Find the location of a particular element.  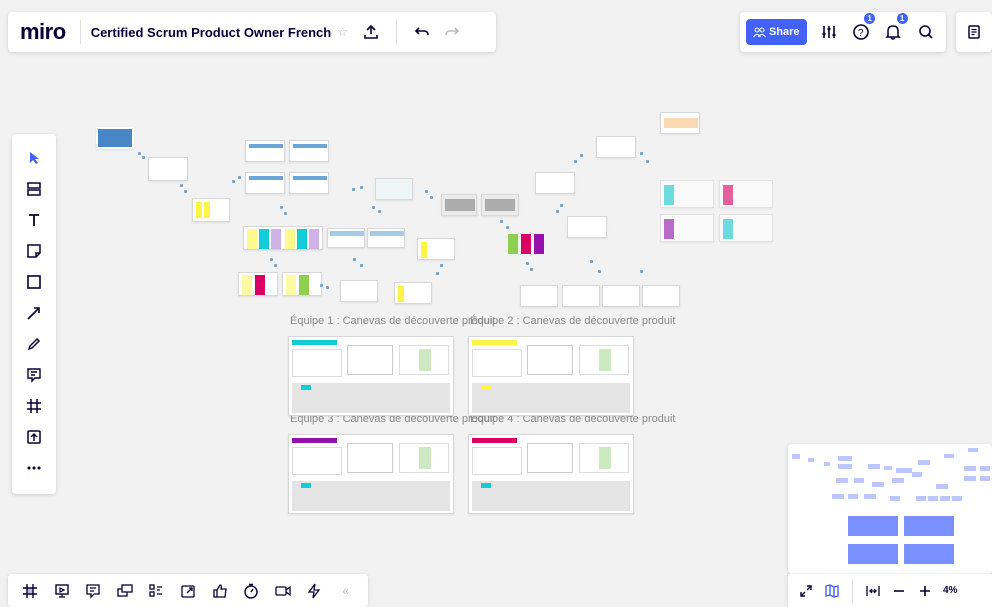

search-icon is located at coordinates (926, 32).